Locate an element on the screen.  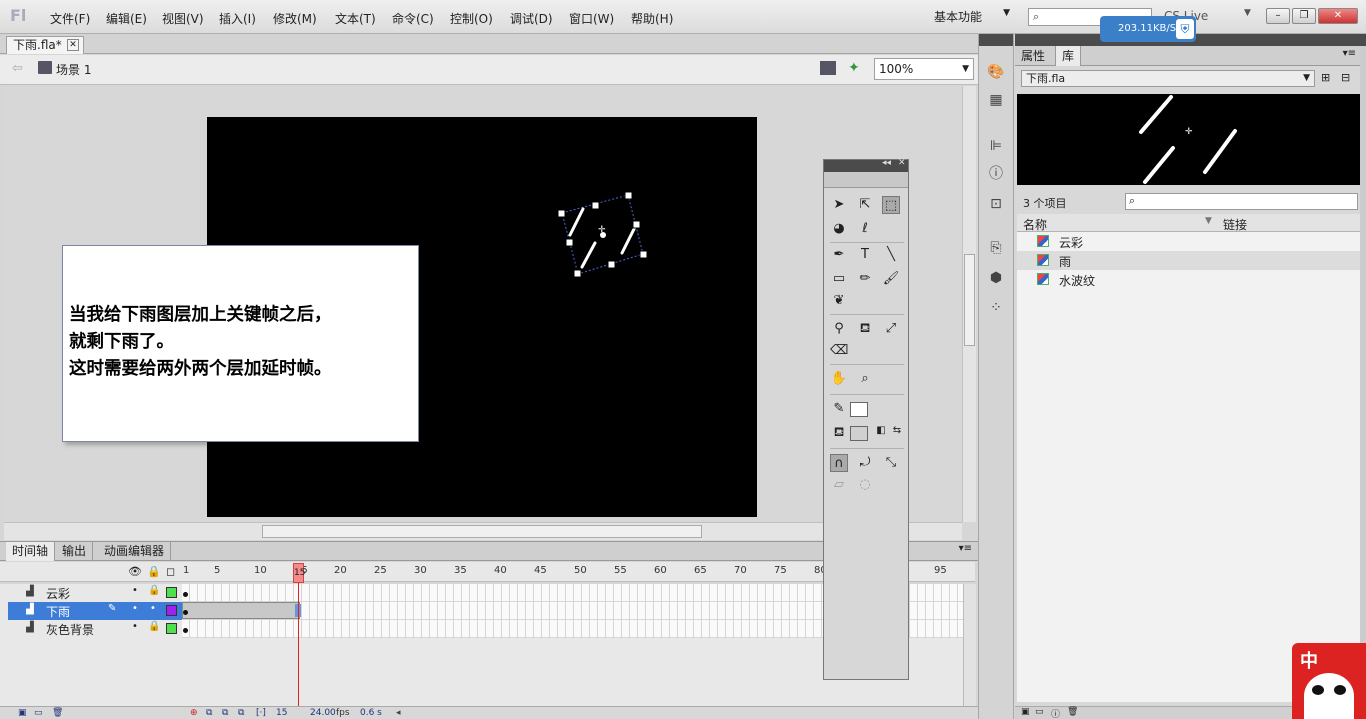
new-layer-icon: ▣ is located at coordinates (22, 713).